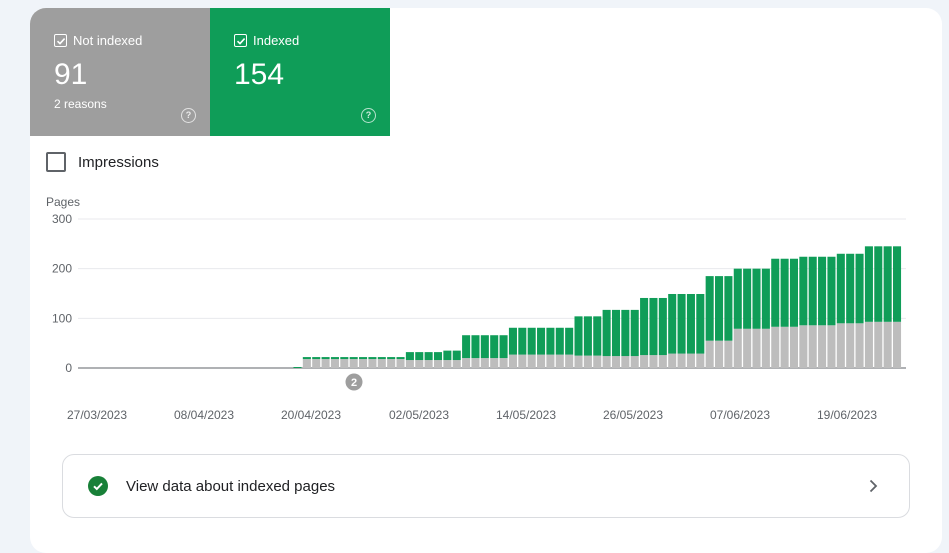  I want to click on annotation-marker: 2, so click(354, 382).